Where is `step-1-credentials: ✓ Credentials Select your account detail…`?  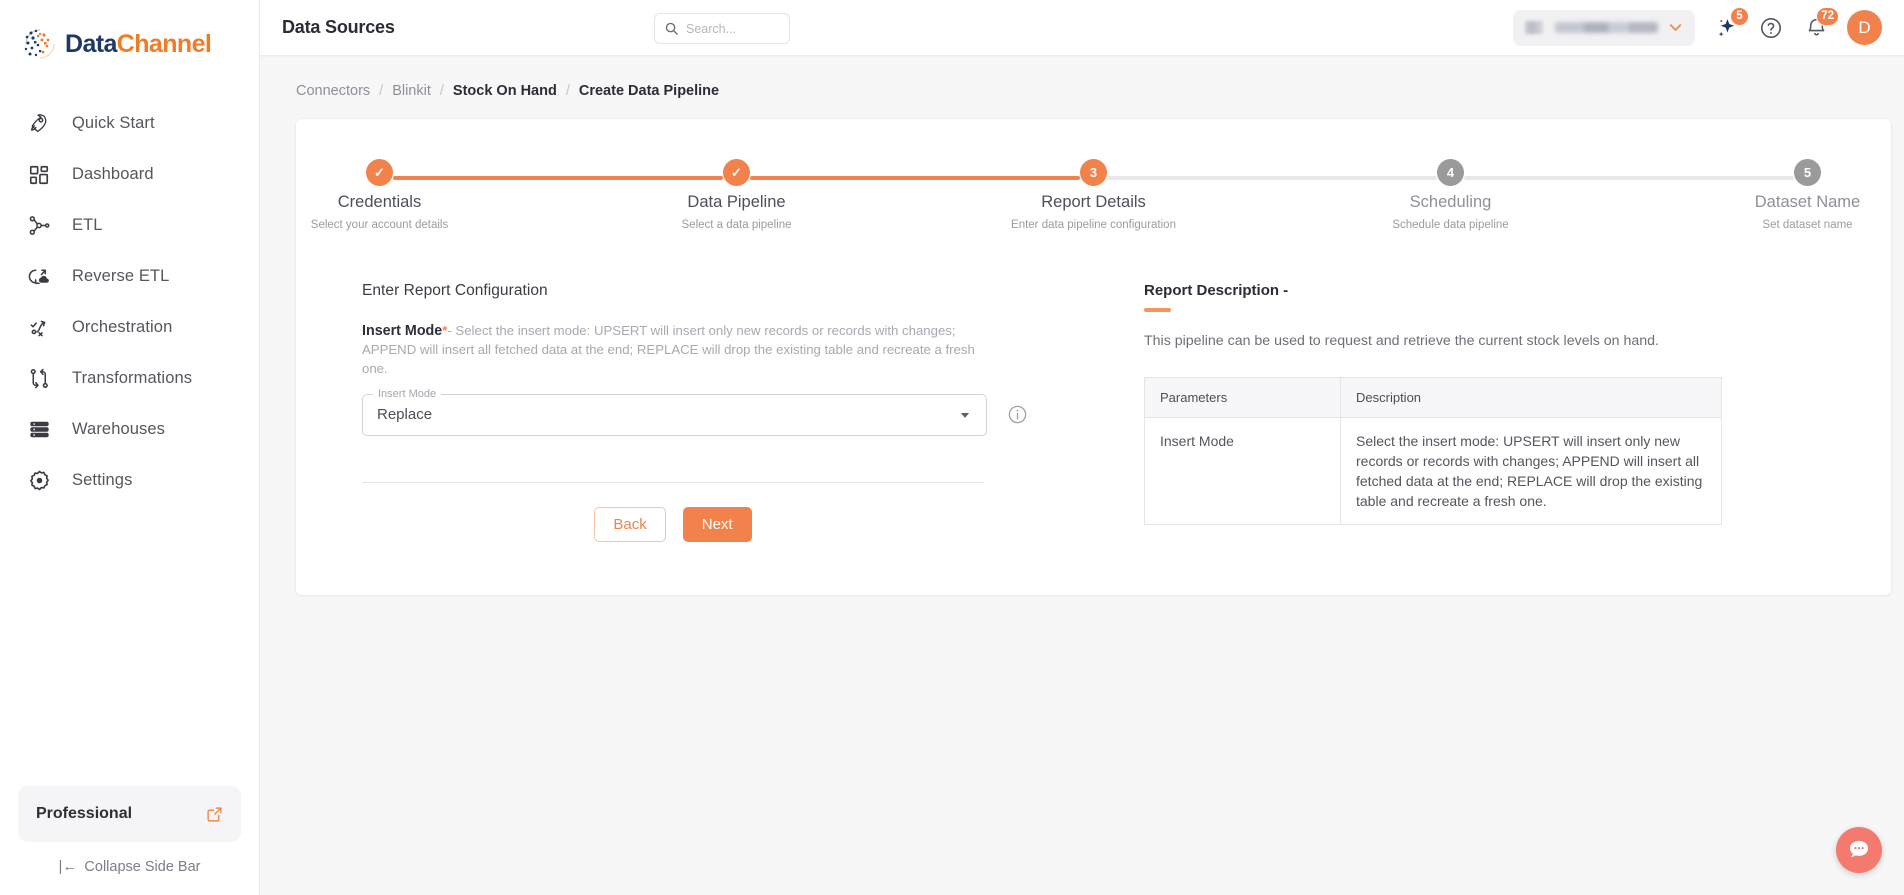 step-1-credentials: ✓ Credentials Select your account detail… is located at coordinates (379, 195).